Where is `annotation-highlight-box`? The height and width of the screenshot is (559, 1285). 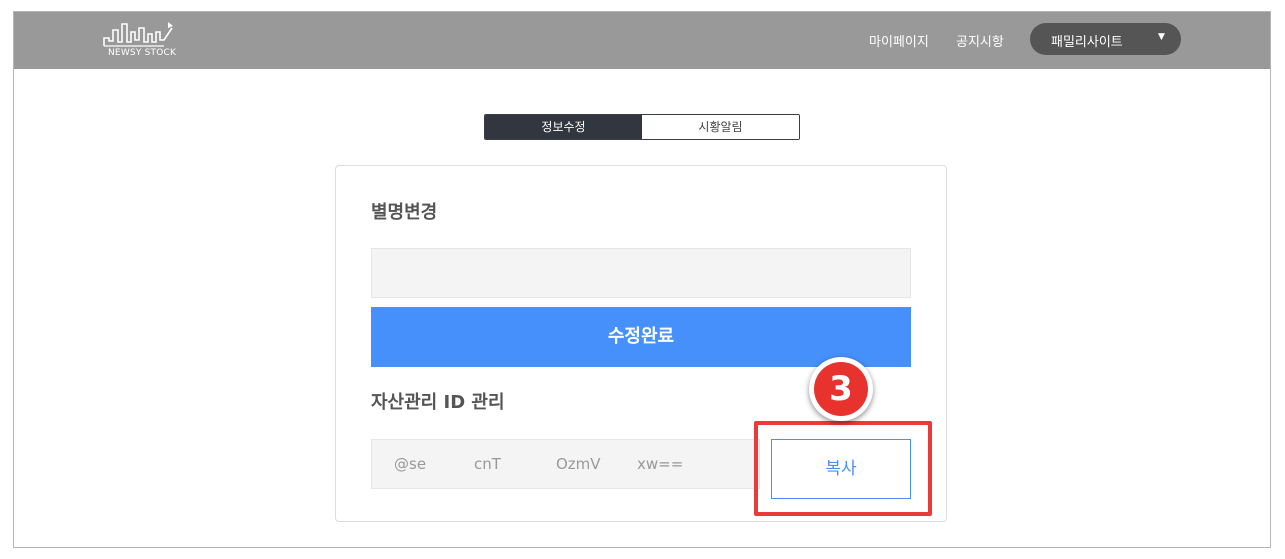
annotation-highlight-box is located at coordinates (843, 468).